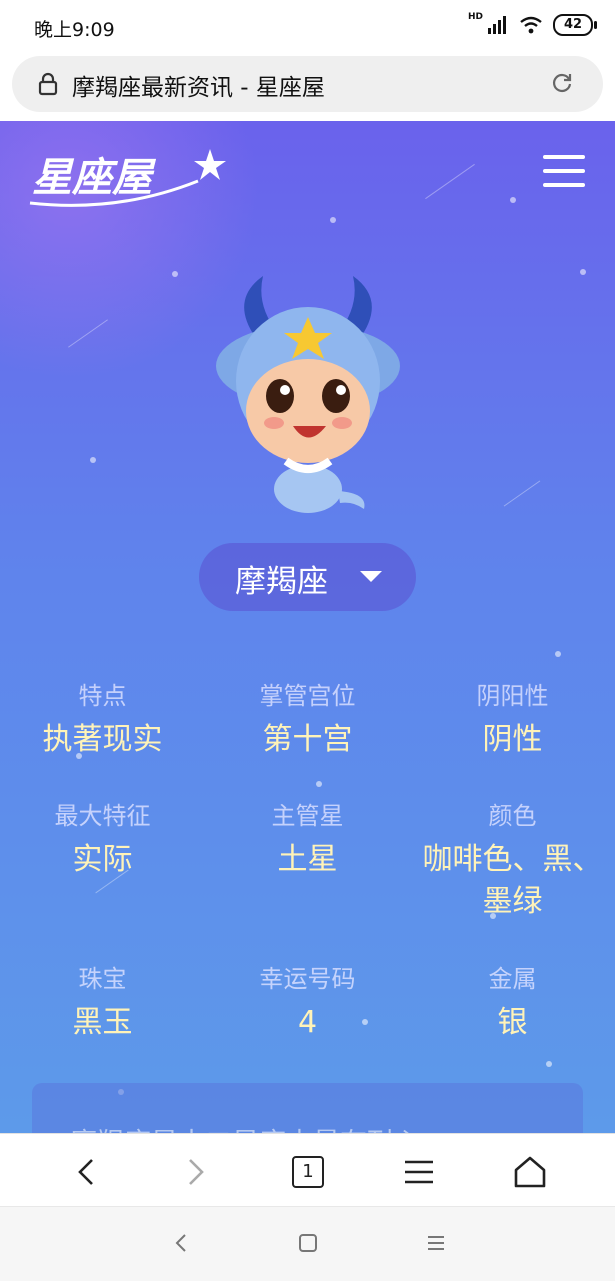  Describe the element at coordinates (102, 859) in the screenshot. I see `attribute-value: 实际` at that location.